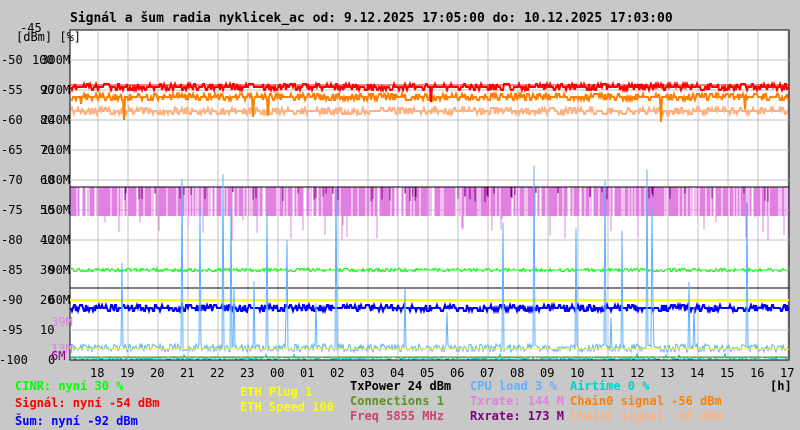 The image size is (800, 430). I want to click on x-tick-label: 10, so click(577, 373).